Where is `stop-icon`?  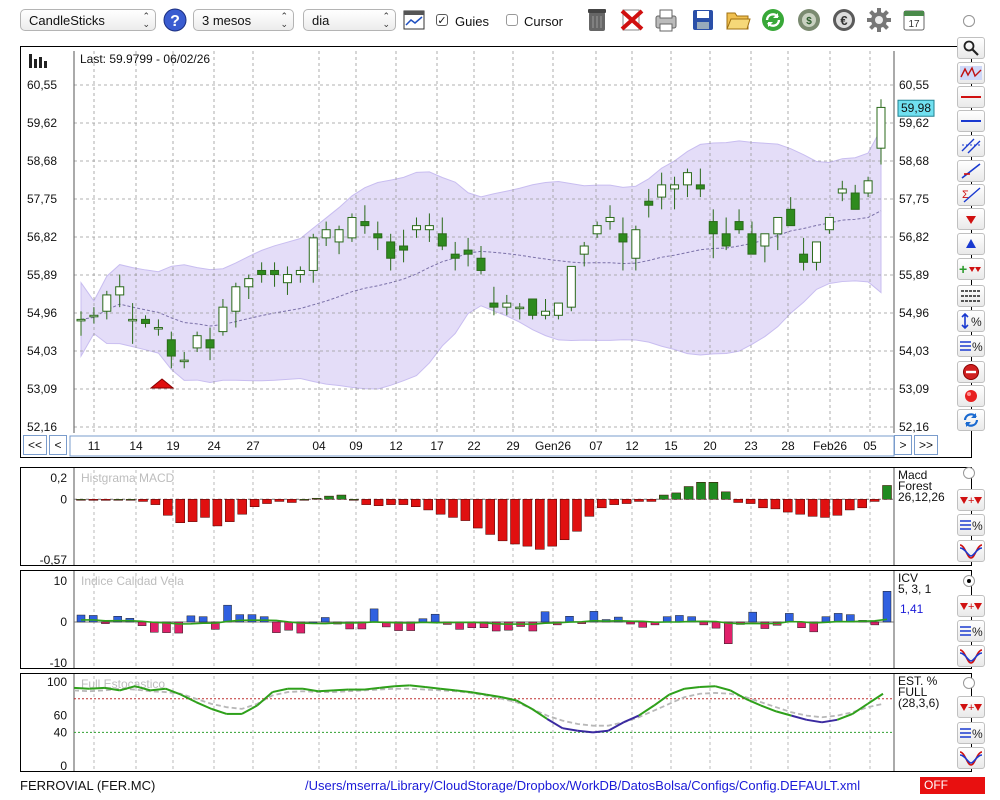 stop-icon is located at coordinates (971, 372).